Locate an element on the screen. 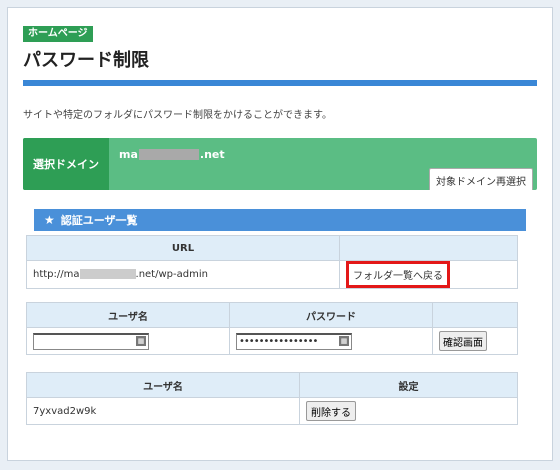 The height and width of the screenshot is (470, 560). page-title: パスワード制限 is located at coordinates (86, 60).